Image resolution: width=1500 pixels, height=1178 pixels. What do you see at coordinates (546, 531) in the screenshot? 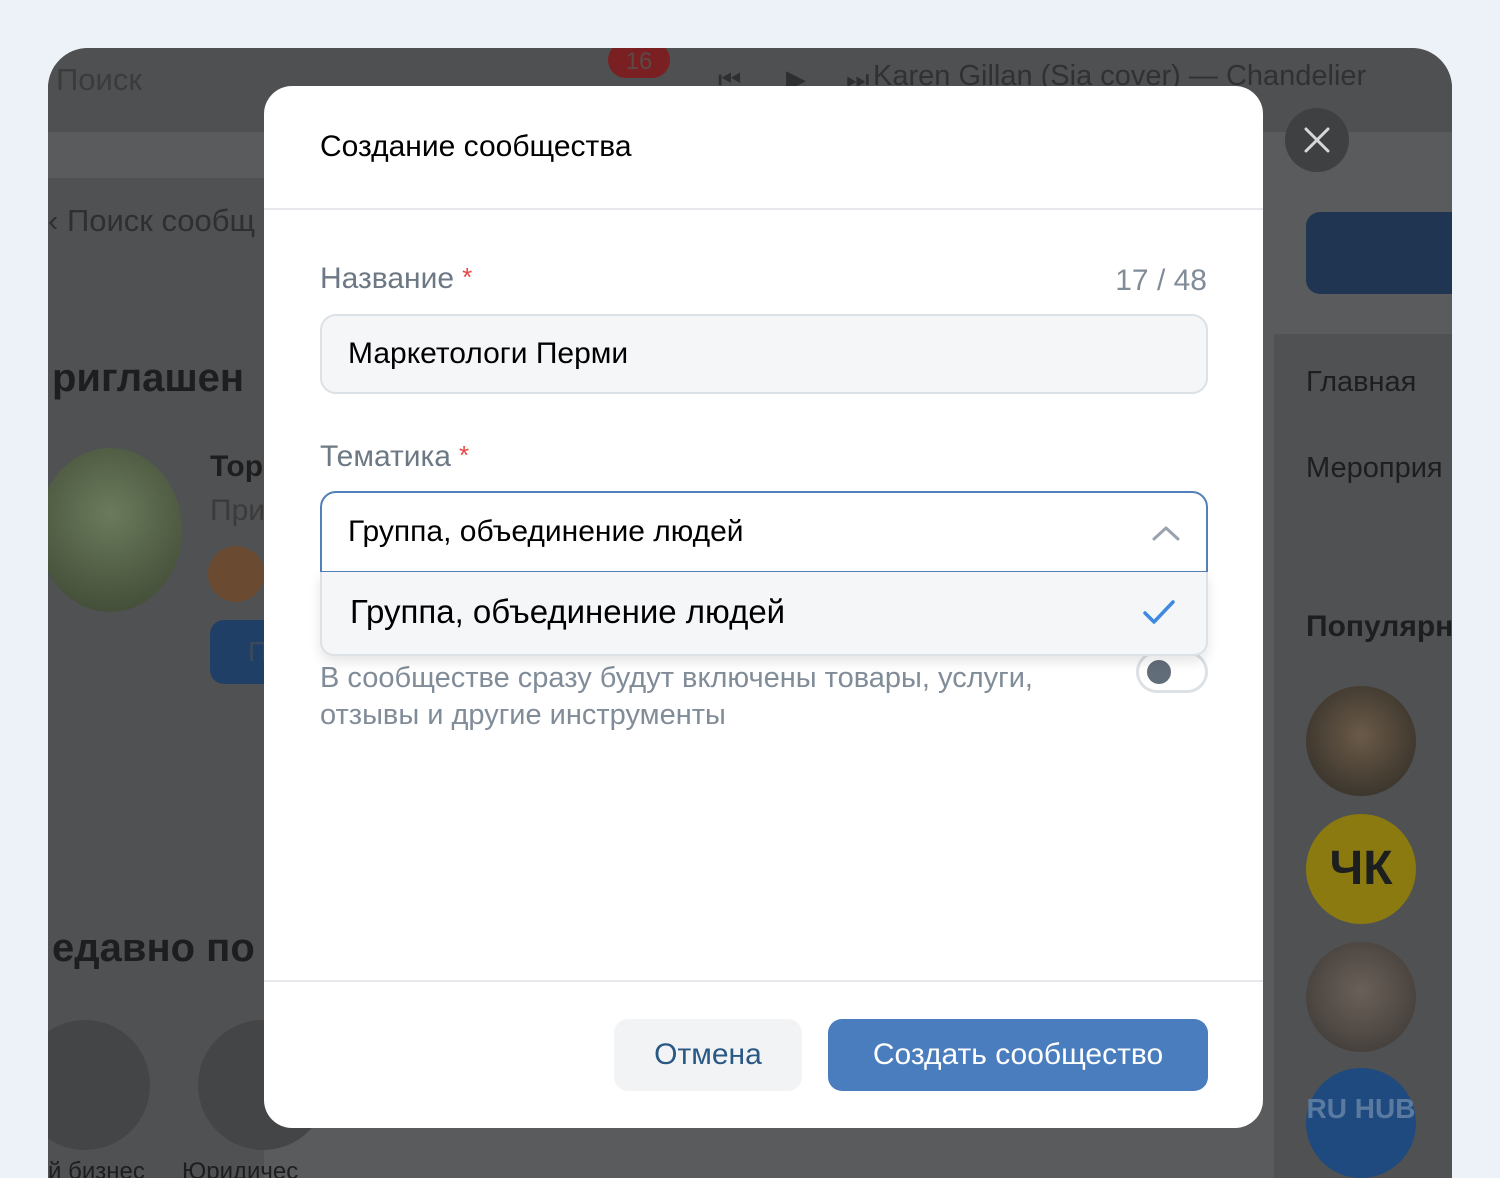
I see `topic-select-value: Группа, объединение людей` at bounding box center [546, 531].